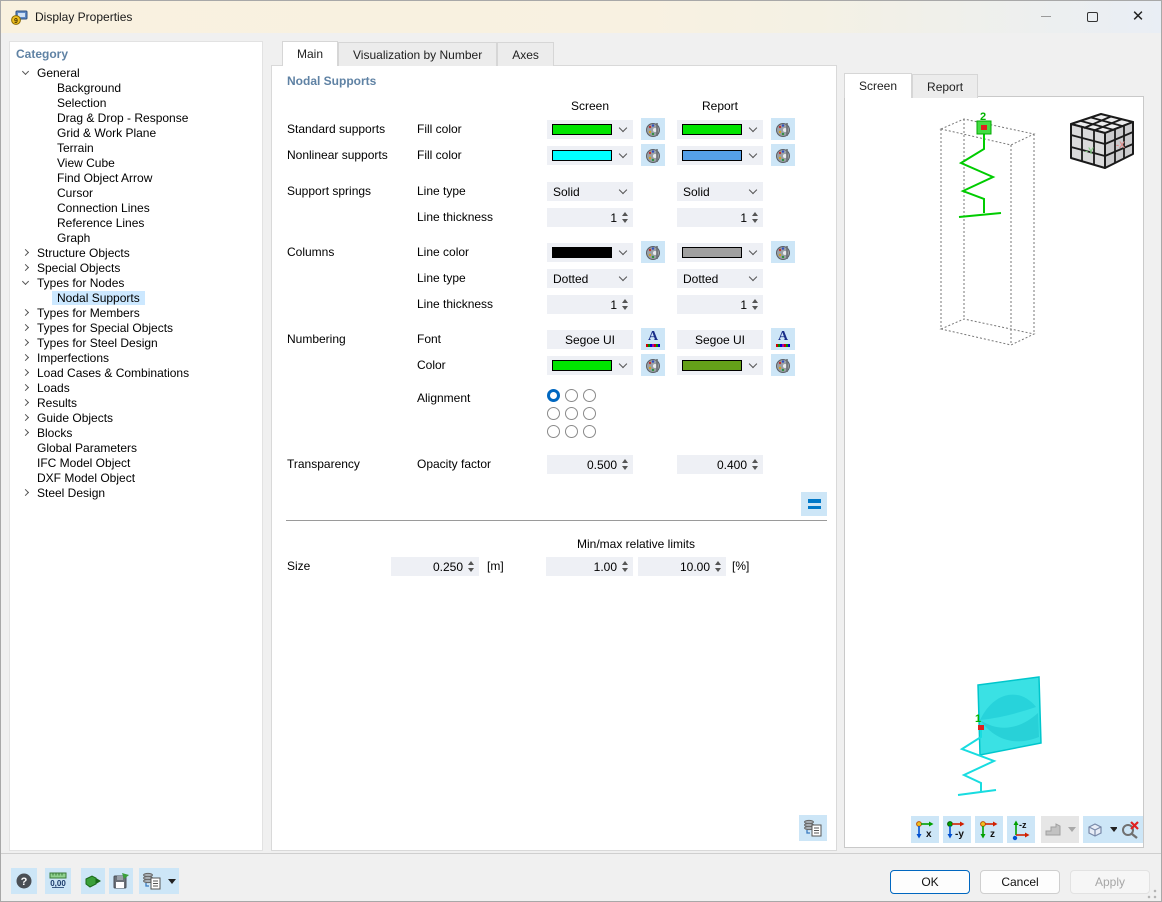 The height and width of the screenshot is (902, 1162). What do you see at coordinates (93, 881) in the screenshot?
I see `apply-to-all-button` at bounding box center [93, 881].